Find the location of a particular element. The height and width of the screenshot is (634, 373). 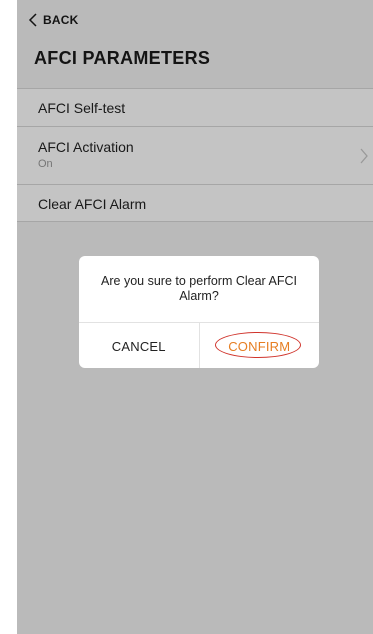

cancel-button: CANCEL is located at coordinates (139, 345).